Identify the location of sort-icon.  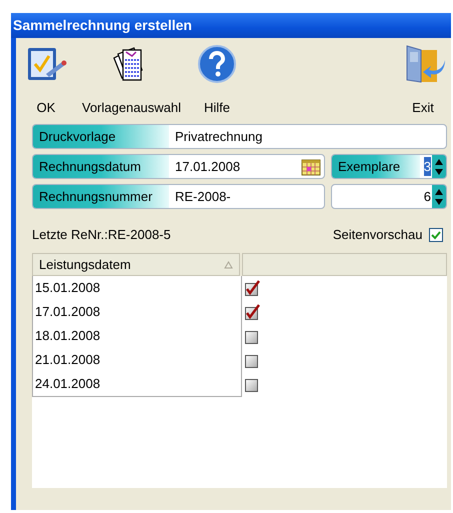
(228, 264).